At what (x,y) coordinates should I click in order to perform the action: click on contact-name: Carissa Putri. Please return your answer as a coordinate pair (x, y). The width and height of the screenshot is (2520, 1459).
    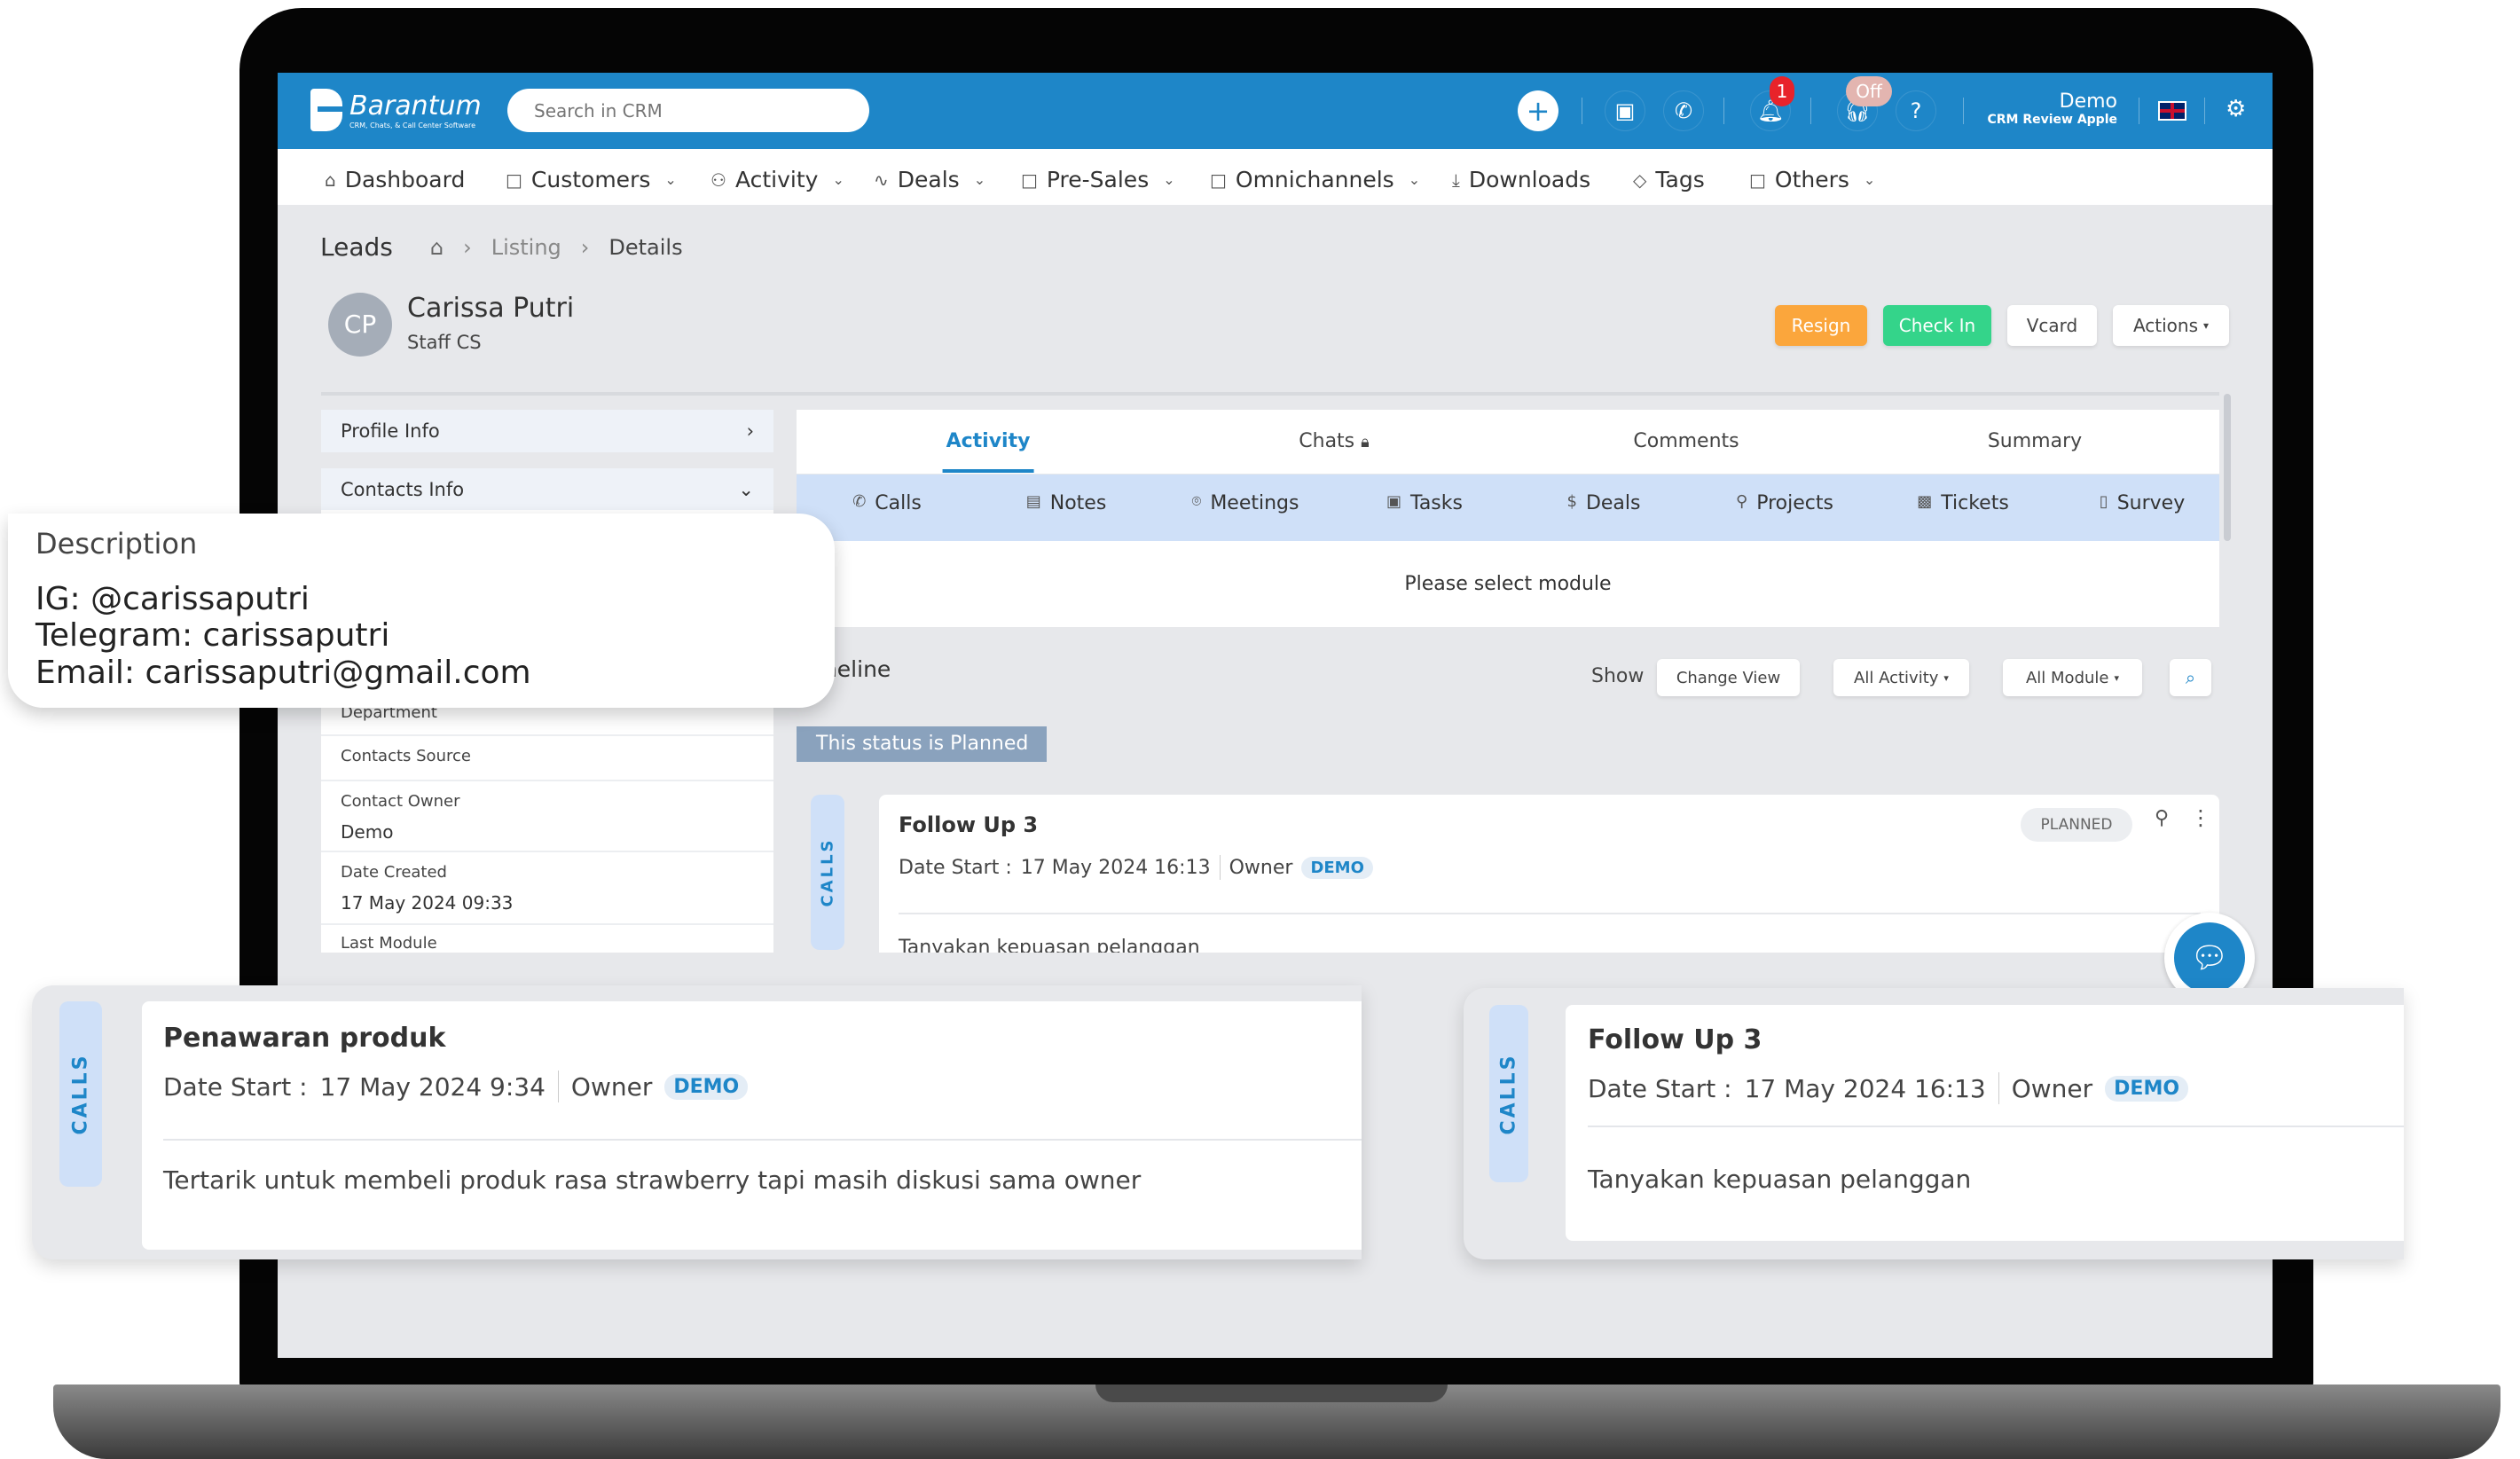
    Looking at the image, I should click on (491, 308).